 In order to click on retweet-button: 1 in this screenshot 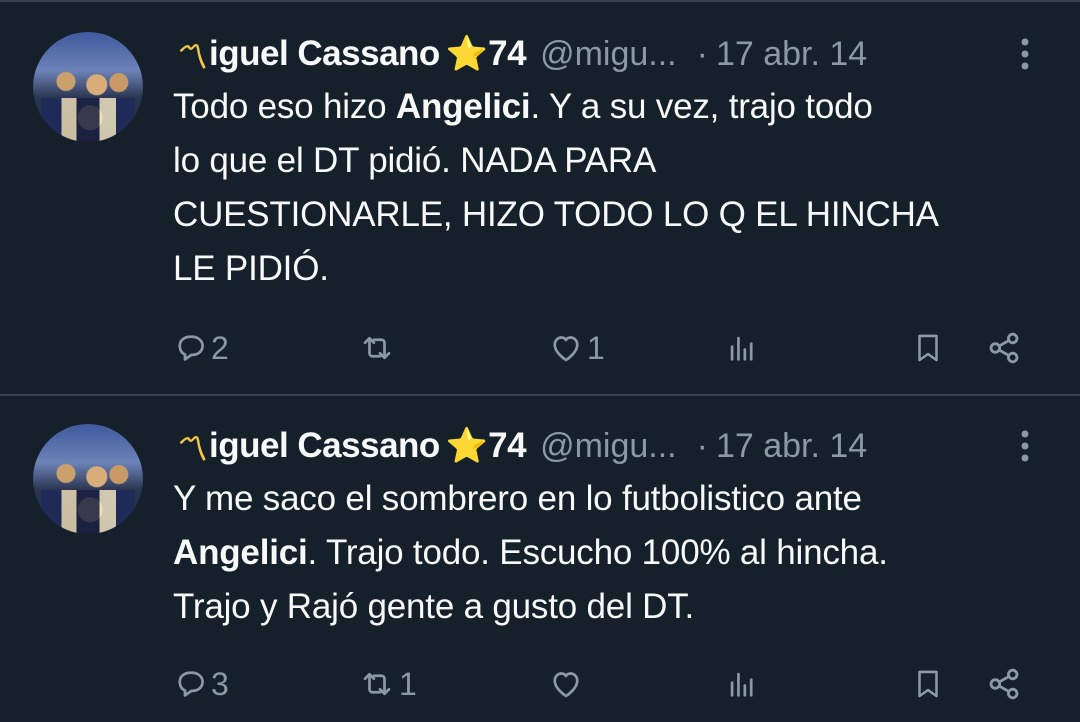, I will do `click(387, 684)`.